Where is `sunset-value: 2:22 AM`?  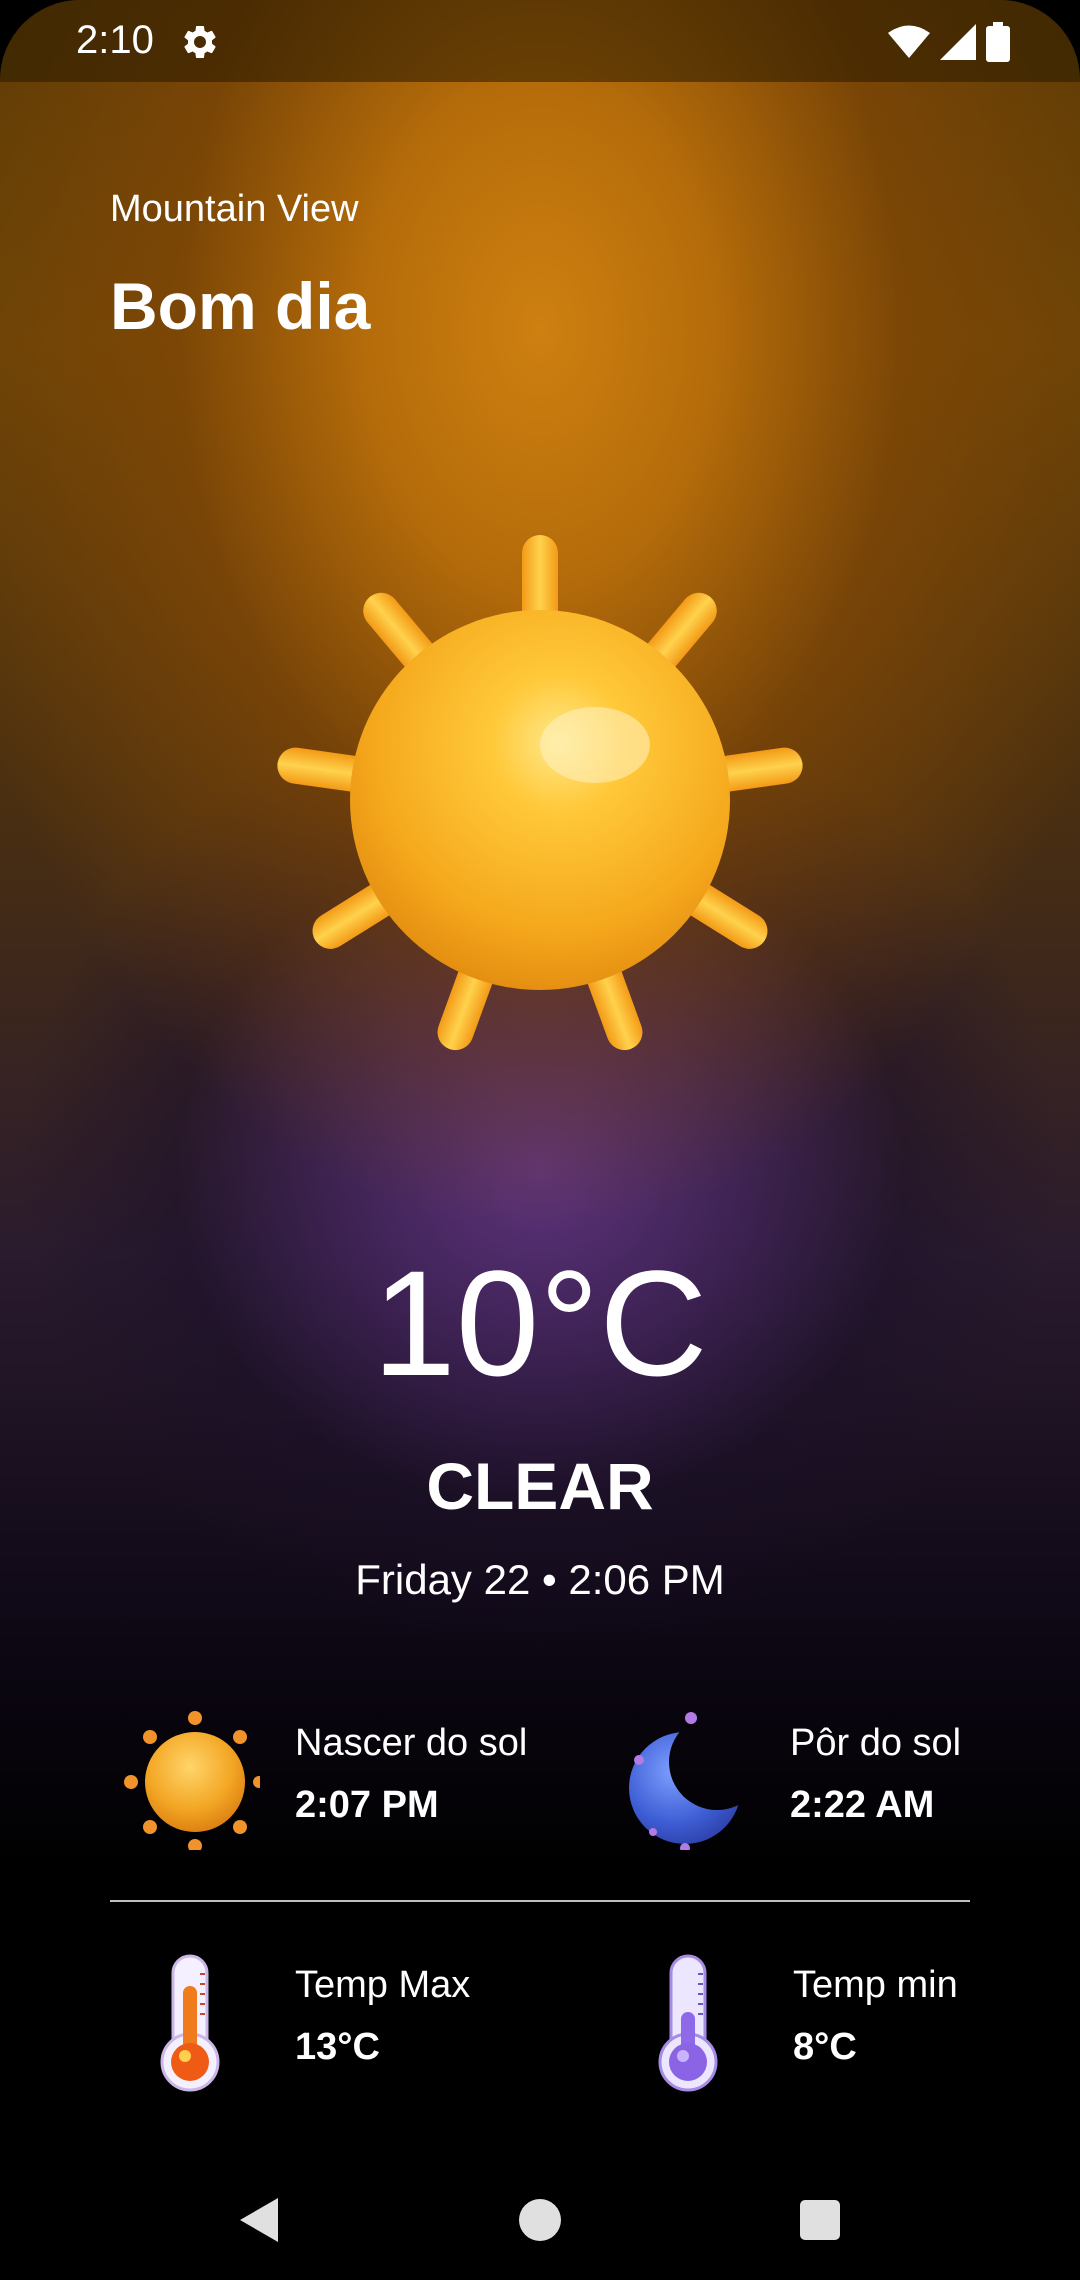 sunset-value: 2:22 AM is located at coordinates (862, 1805).